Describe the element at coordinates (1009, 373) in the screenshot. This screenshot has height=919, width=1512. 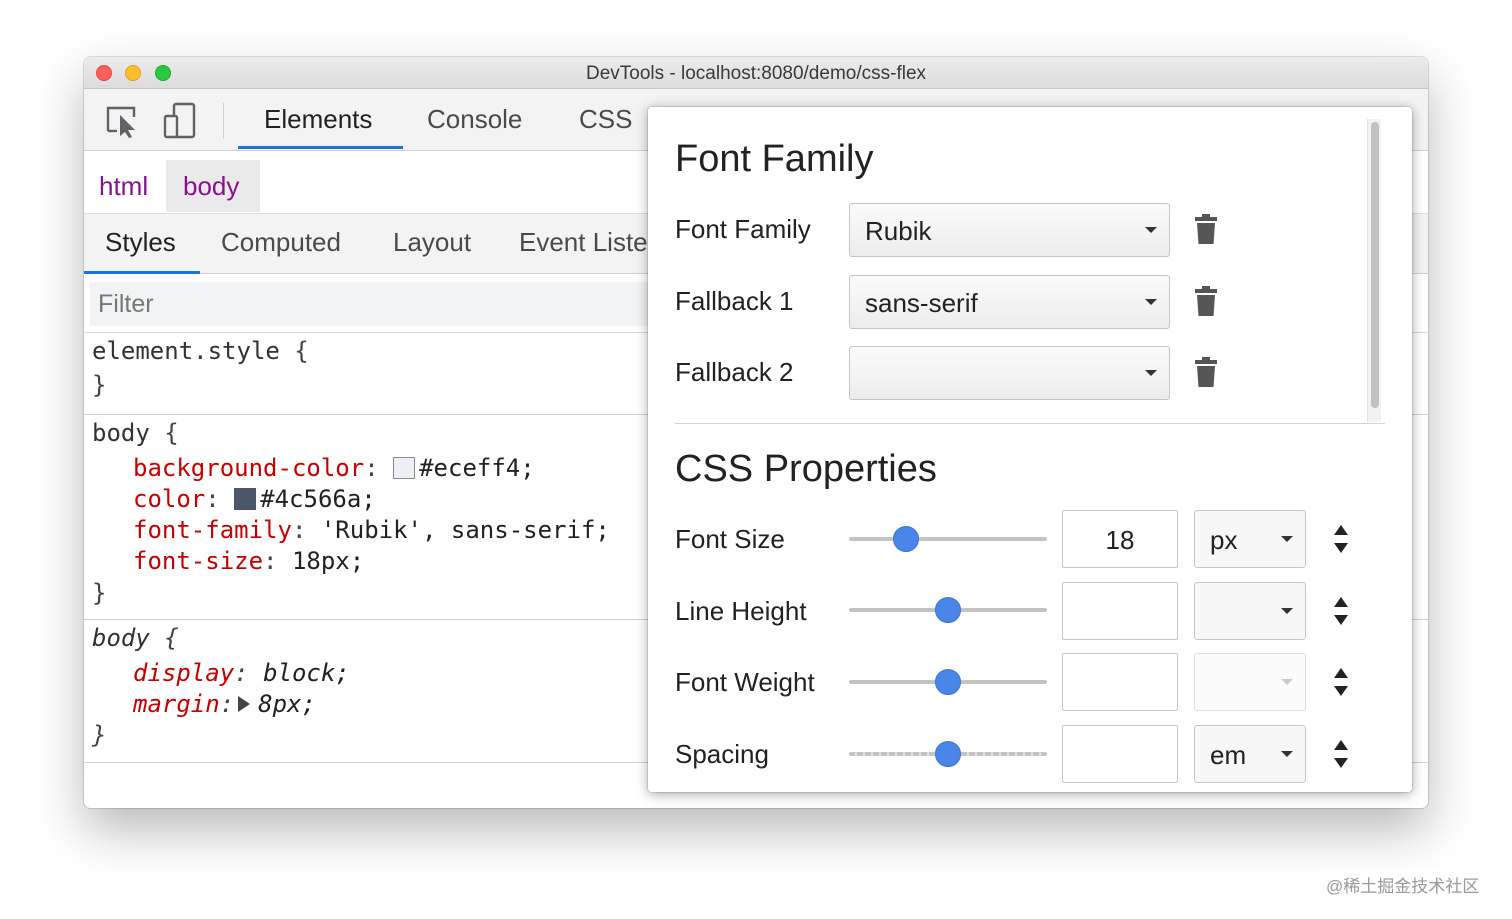
I see `fallback-2-select` at that location.